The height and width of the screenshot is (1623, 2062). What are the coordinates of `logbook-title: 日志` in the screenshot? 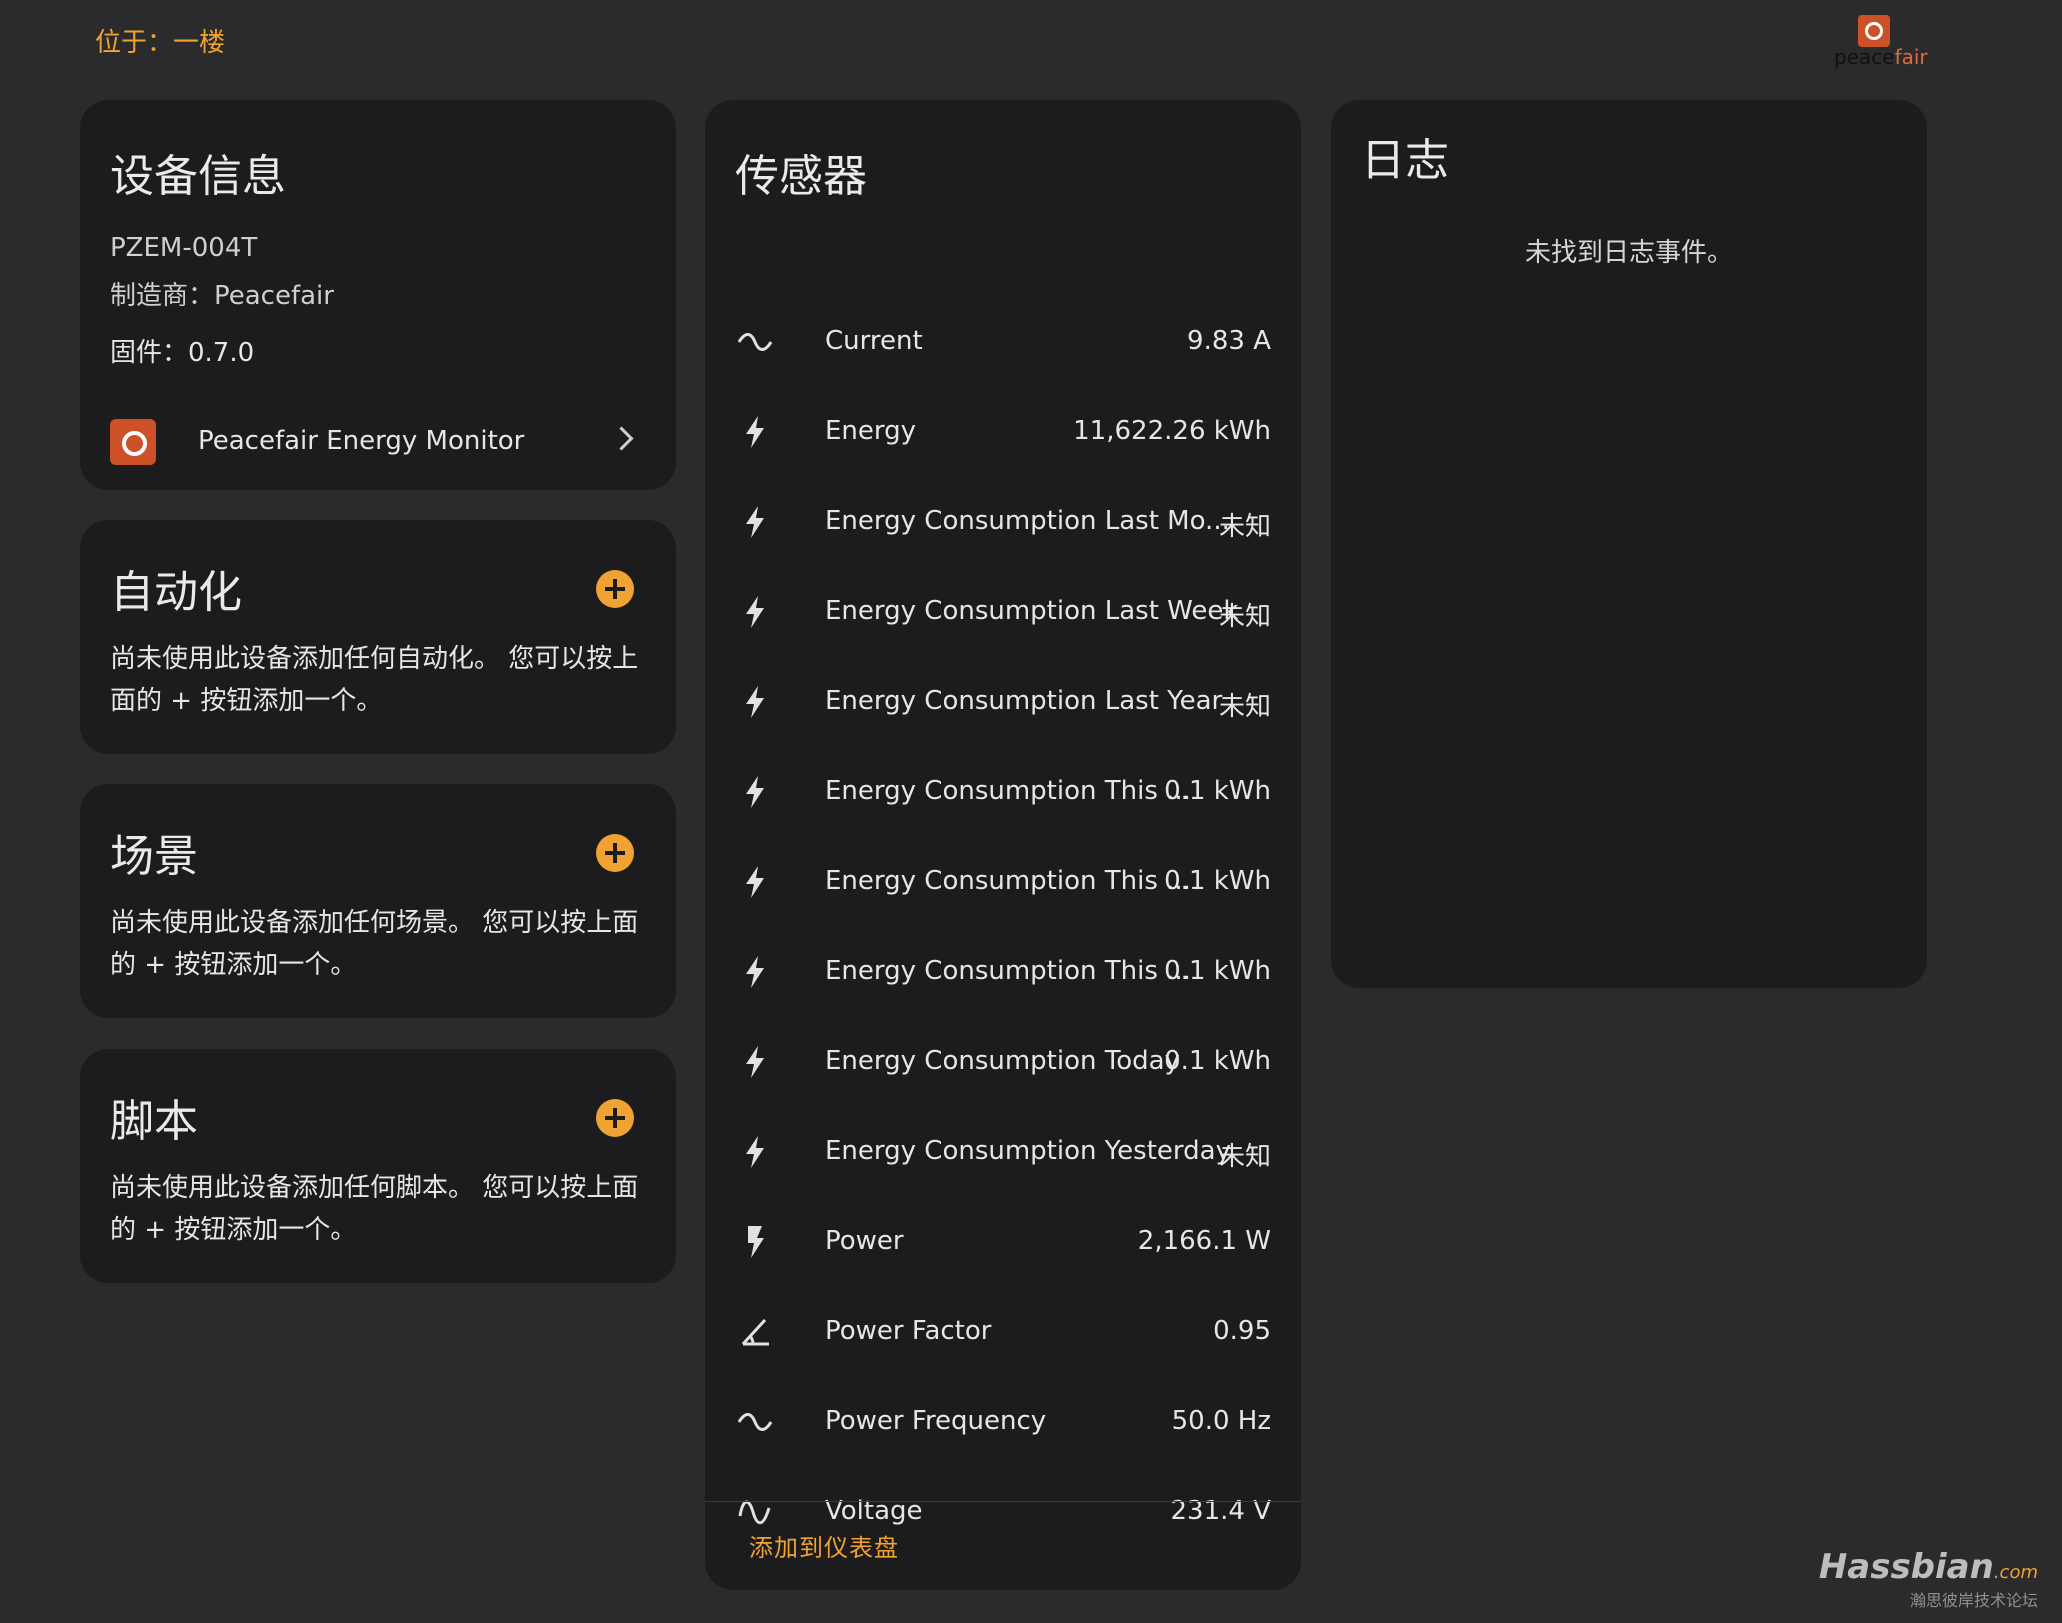 It's located at (1405, 160).